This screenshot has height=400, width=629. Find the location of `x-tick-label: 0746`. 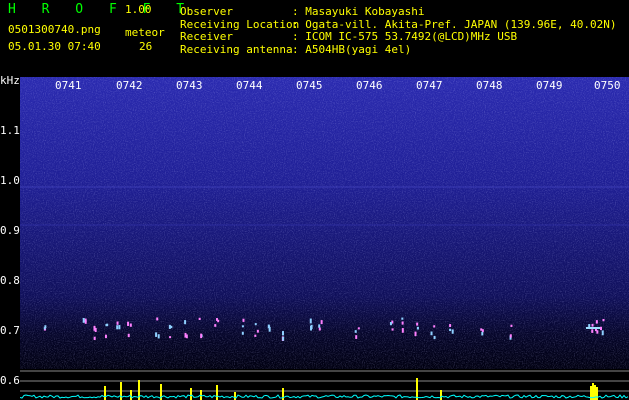

x-tick-label: 0746 is located at coordinates (369, 85).